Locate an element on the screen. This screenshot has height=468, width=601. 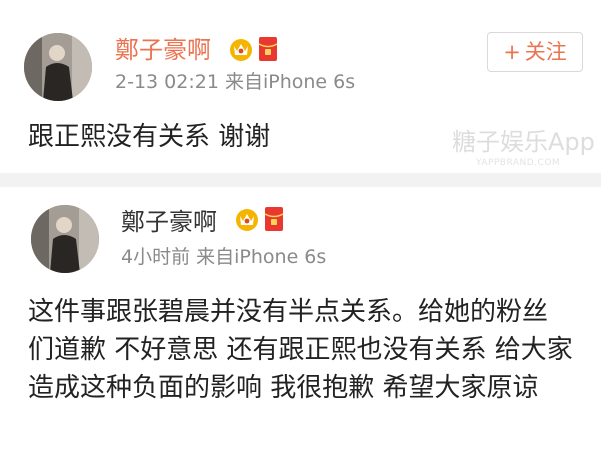
follow-button: + 关注 is located at coordinates (535, 52).